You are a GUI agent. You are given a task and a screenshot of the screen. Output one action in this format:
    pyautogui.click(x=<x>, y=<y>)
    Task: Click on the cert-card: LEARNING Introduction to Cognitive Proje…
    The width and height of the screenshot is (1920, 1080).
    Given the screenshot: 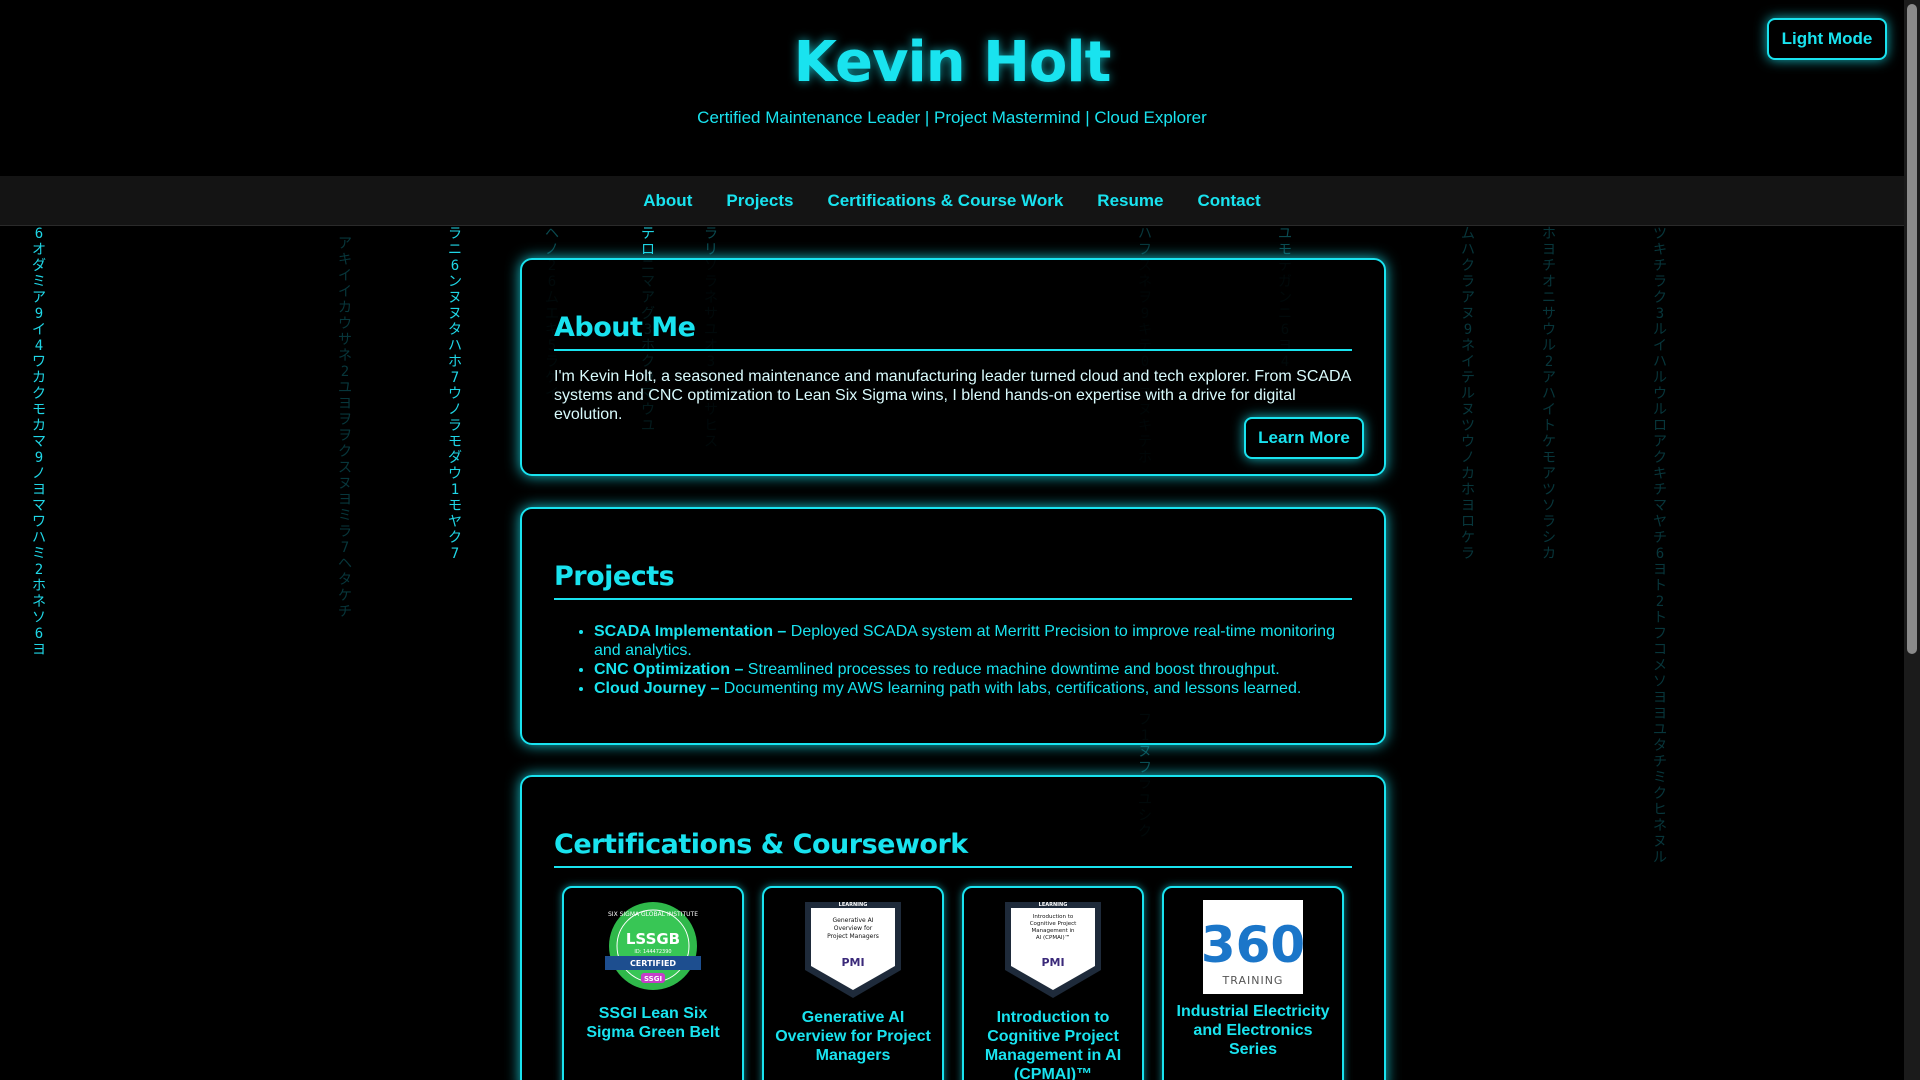 What is the action you would take?
    pyautogui.click(x=1053, y=983)
    